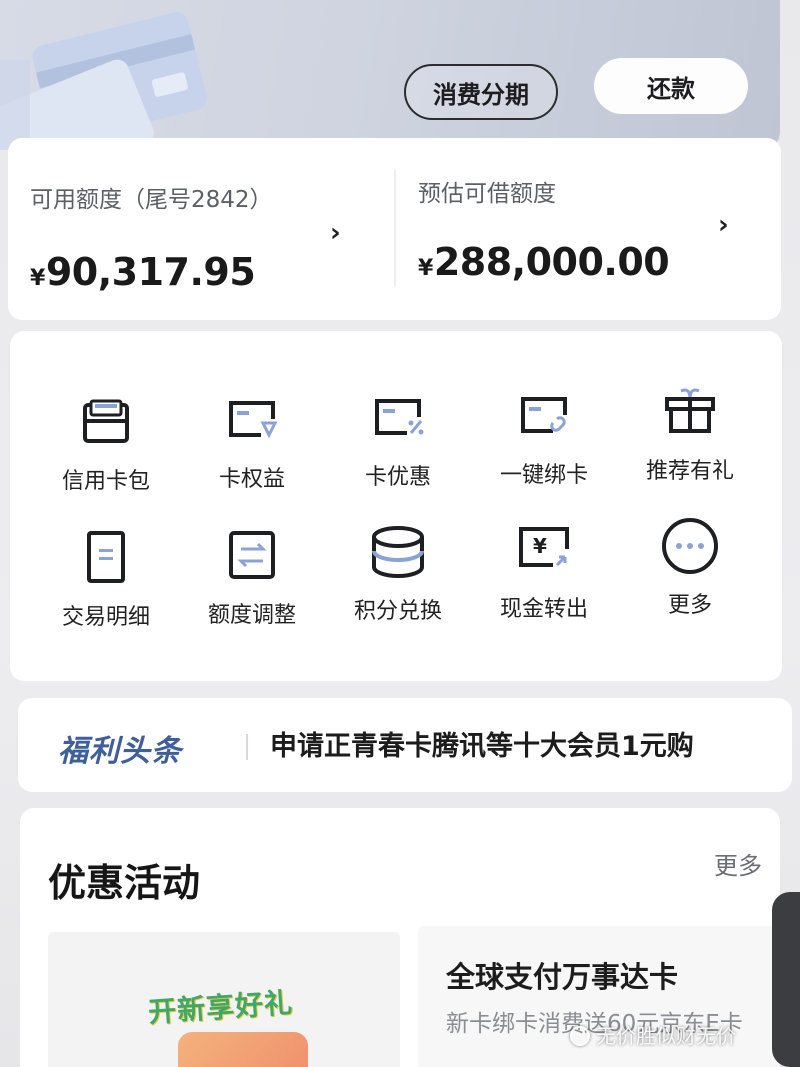  Describe the element at coordinates (106, 557) in the screenshot. I see `document-icon` at that location.